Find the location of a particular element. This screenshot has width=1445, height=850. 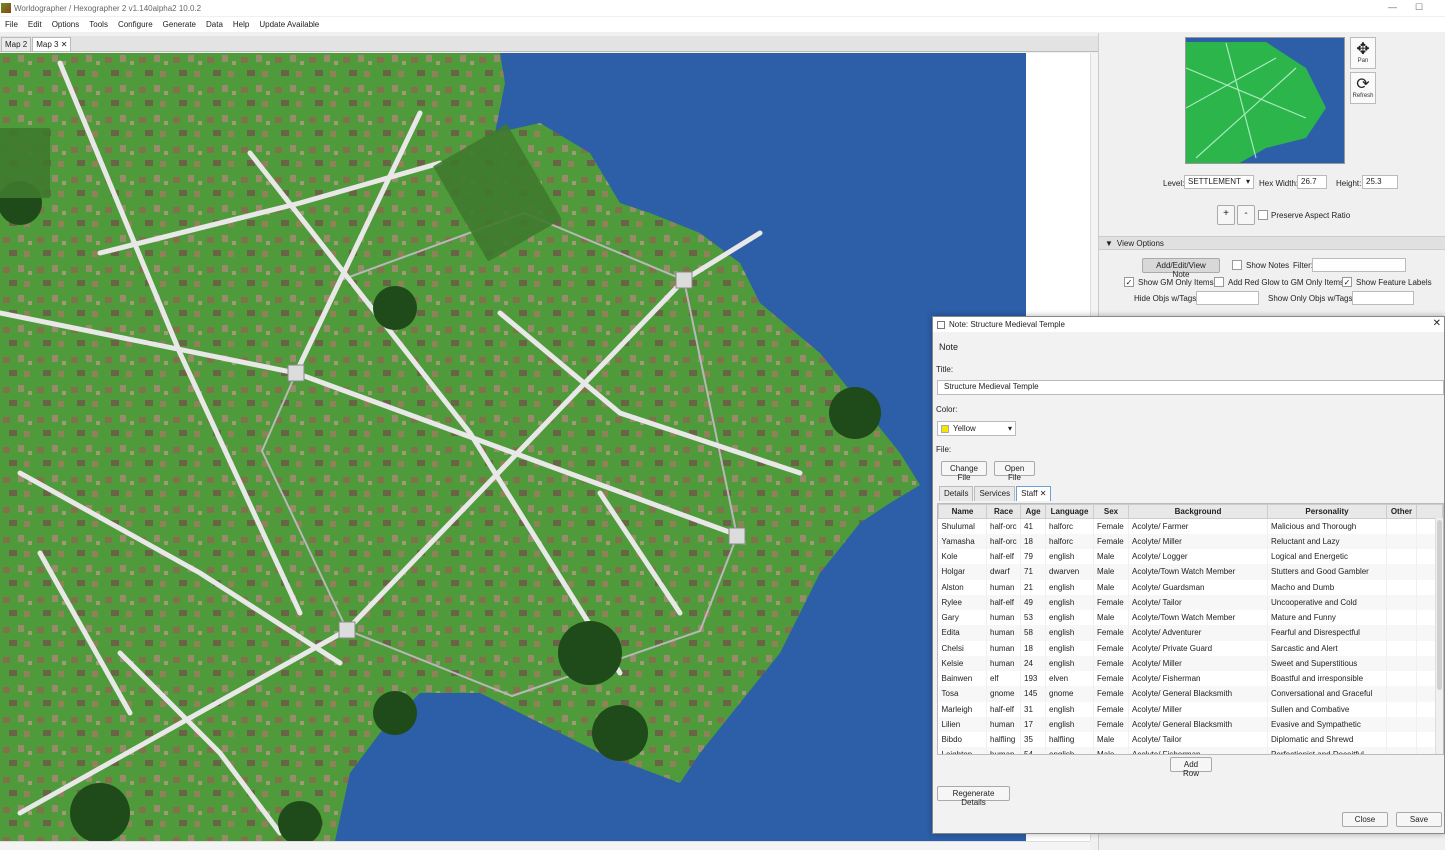

tab-map-2: Map 2 is located at coordinates (16, 44).